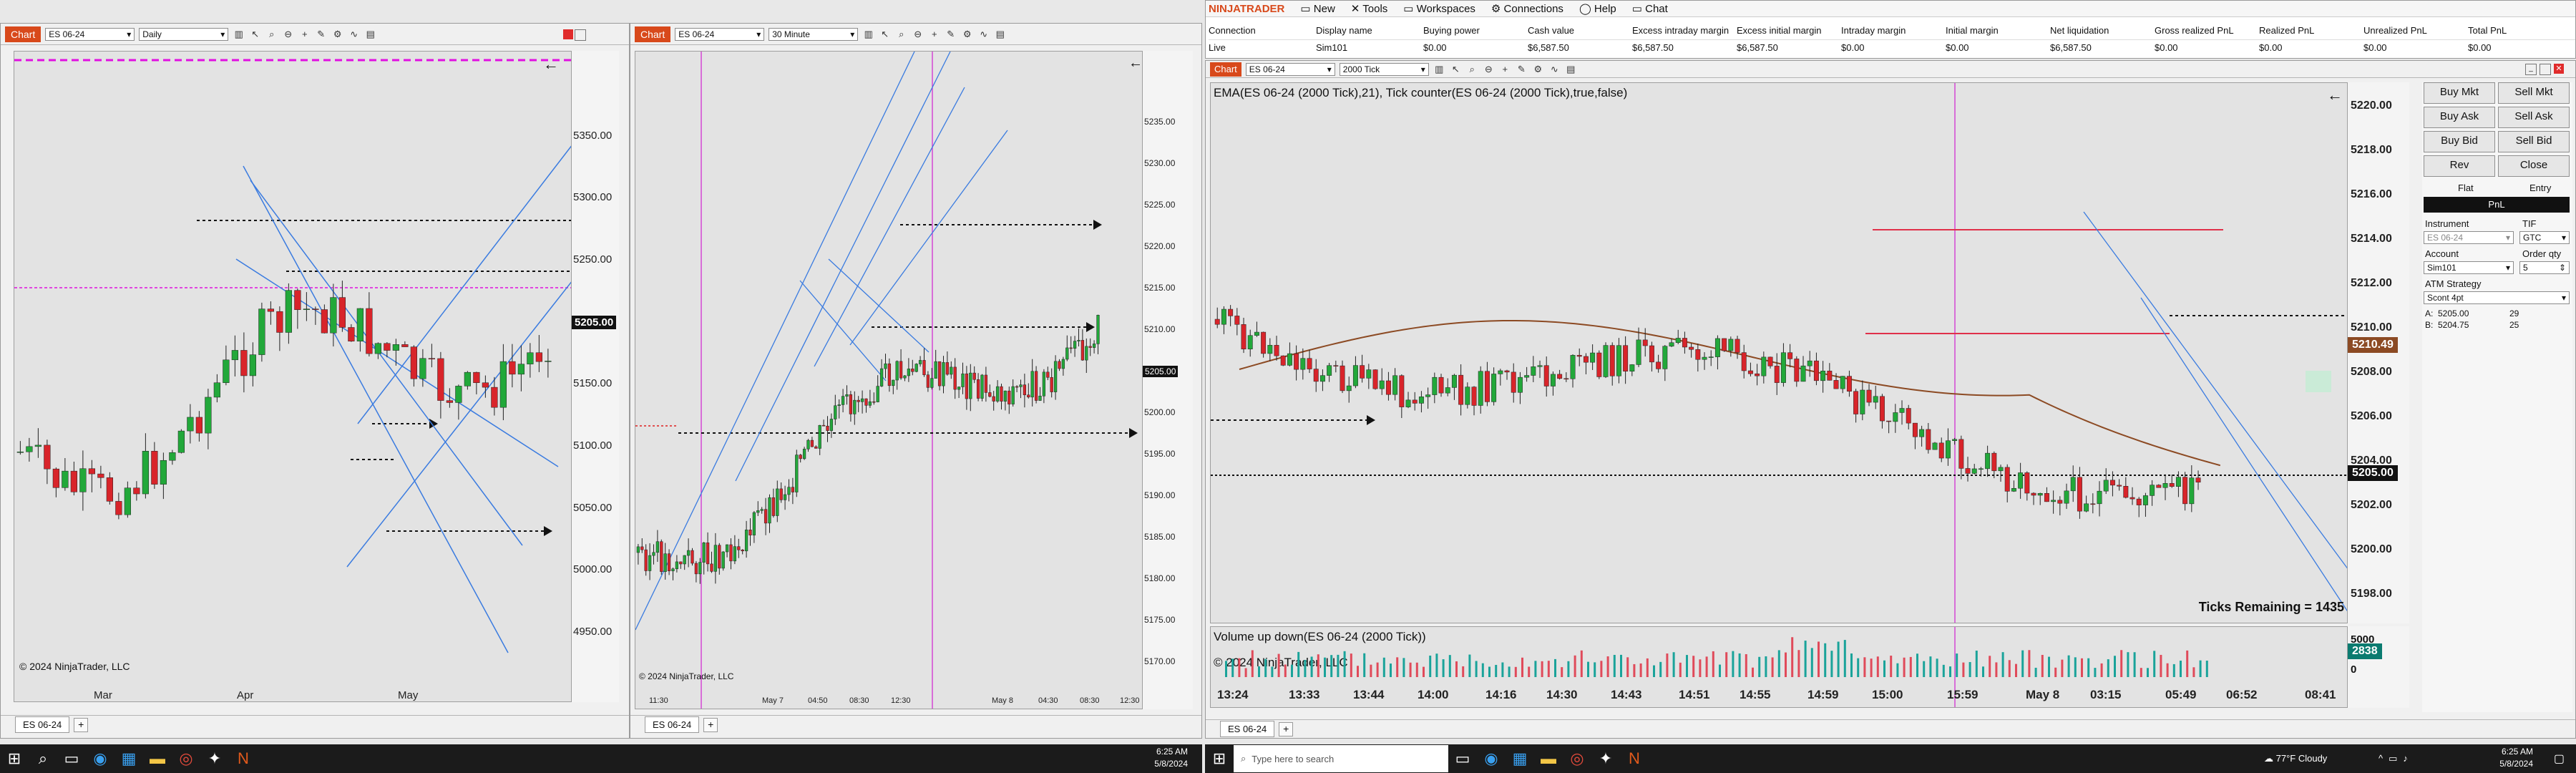 The height and width of the screenshot is (773, 2576). What do you see at coordinates (1597, 8) in the screenshot?
I see `menu-help: ◯ Help` at bounding box center [1597, 8].